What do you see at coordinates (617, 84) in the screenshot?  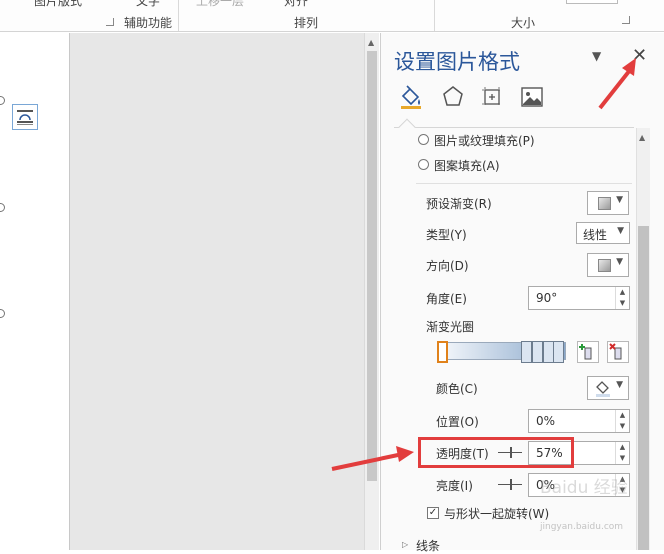 I see `arrow-to-close-icon` at bounding box center [617, 84].